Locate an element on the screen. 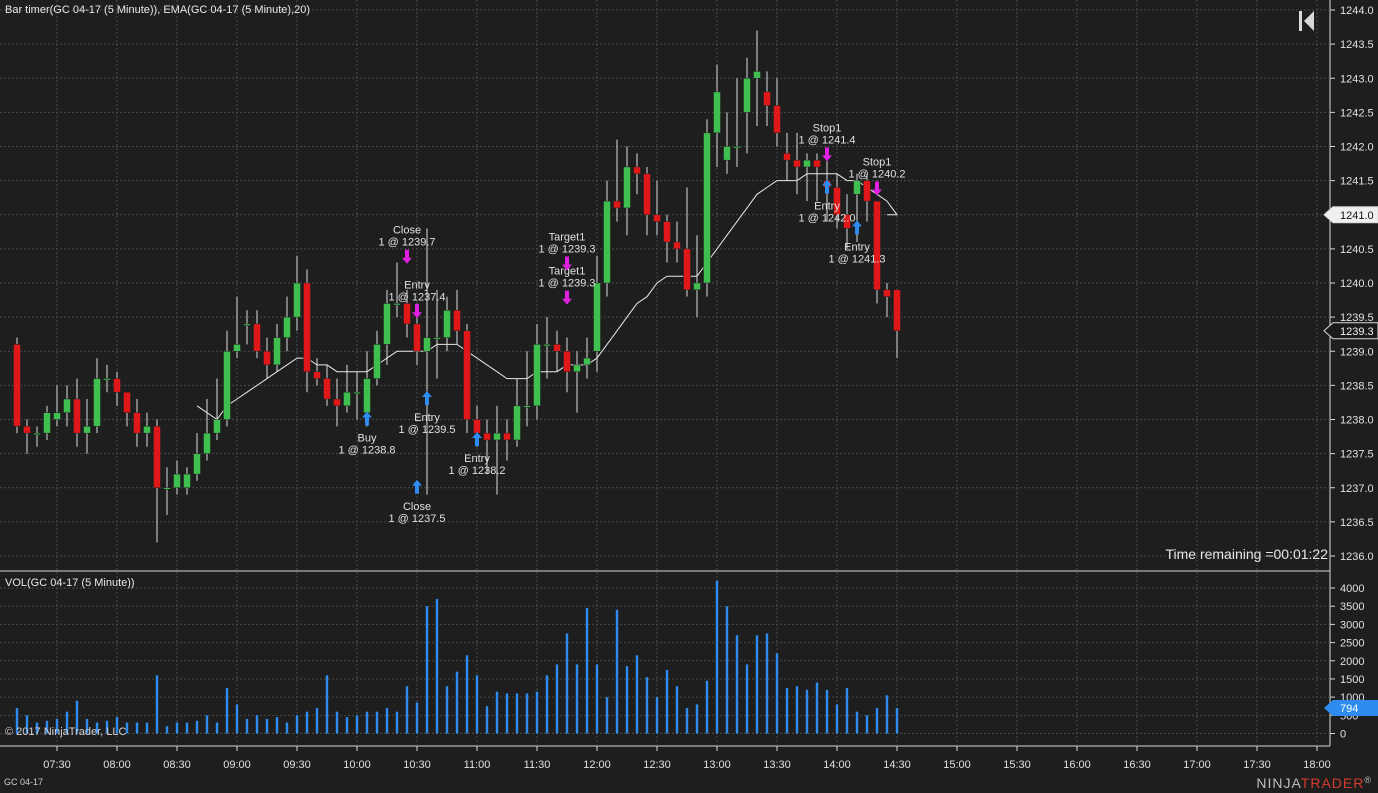 The width and height of the screenshot is (1378, 793). trade-detail: 1 @ 1240.2 is located at coordinates (876, 174).